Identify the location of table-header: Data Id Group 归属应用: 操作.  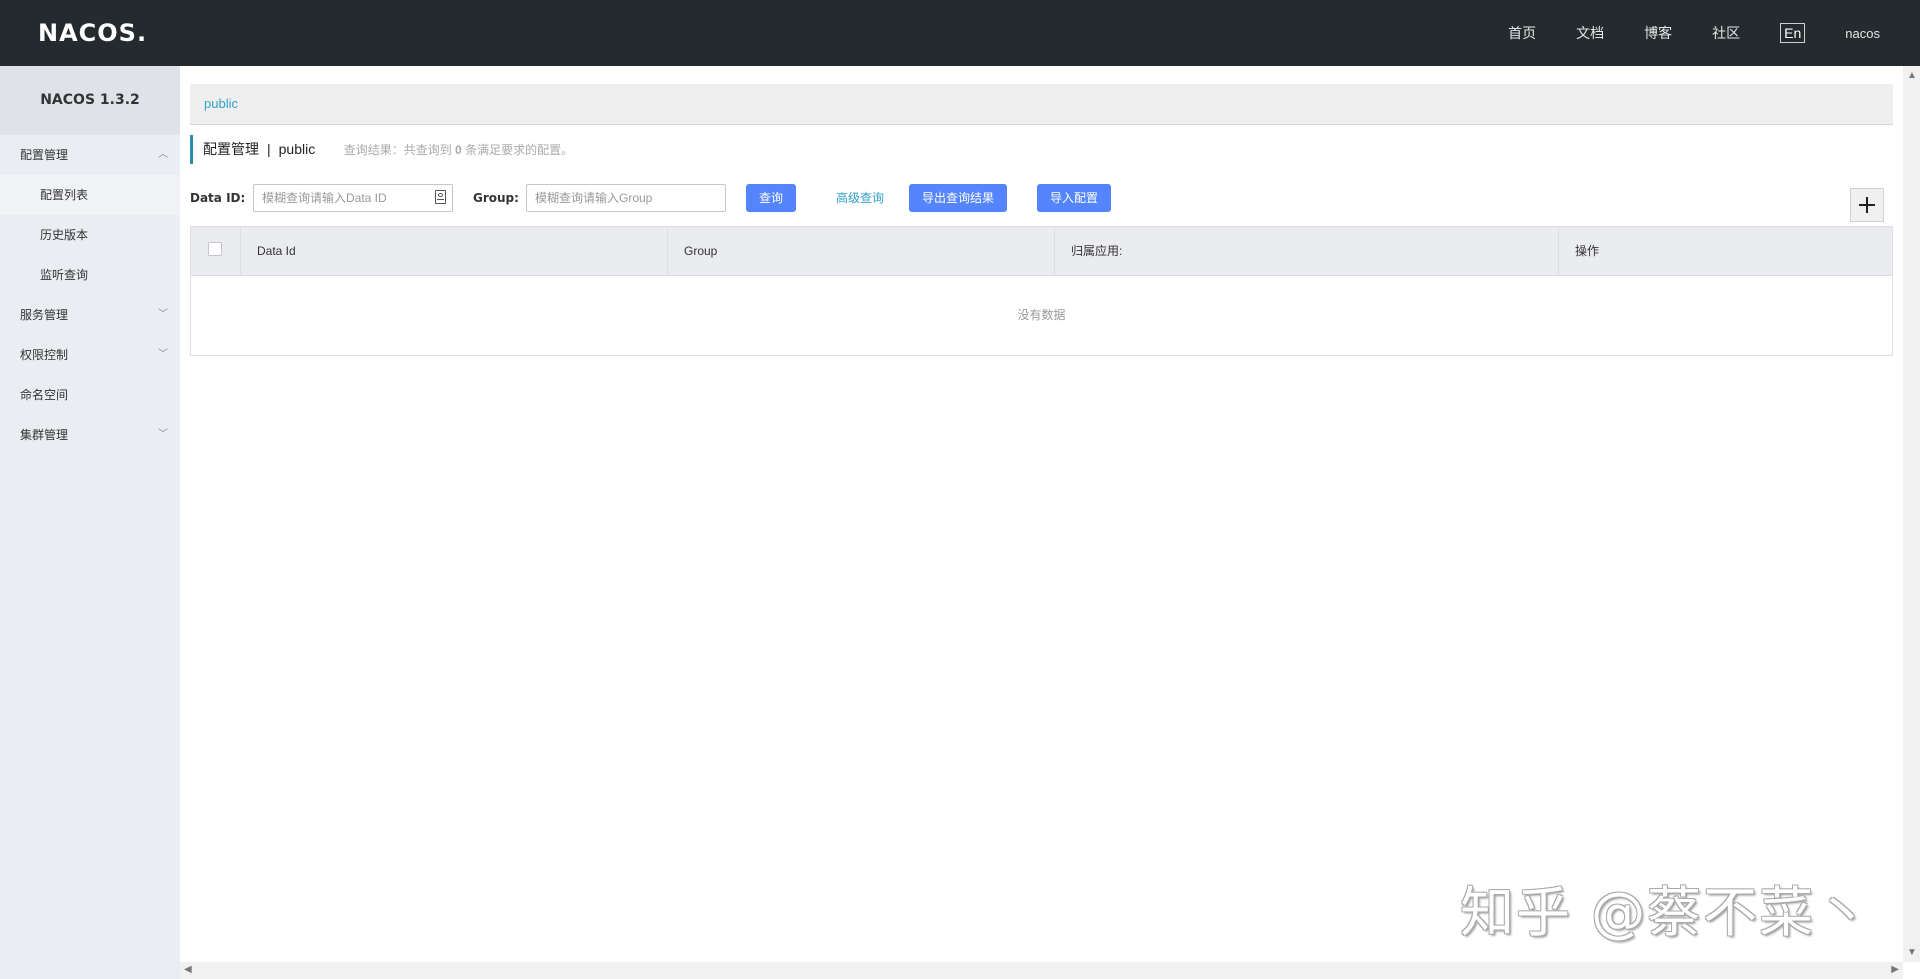
(1041, 251).